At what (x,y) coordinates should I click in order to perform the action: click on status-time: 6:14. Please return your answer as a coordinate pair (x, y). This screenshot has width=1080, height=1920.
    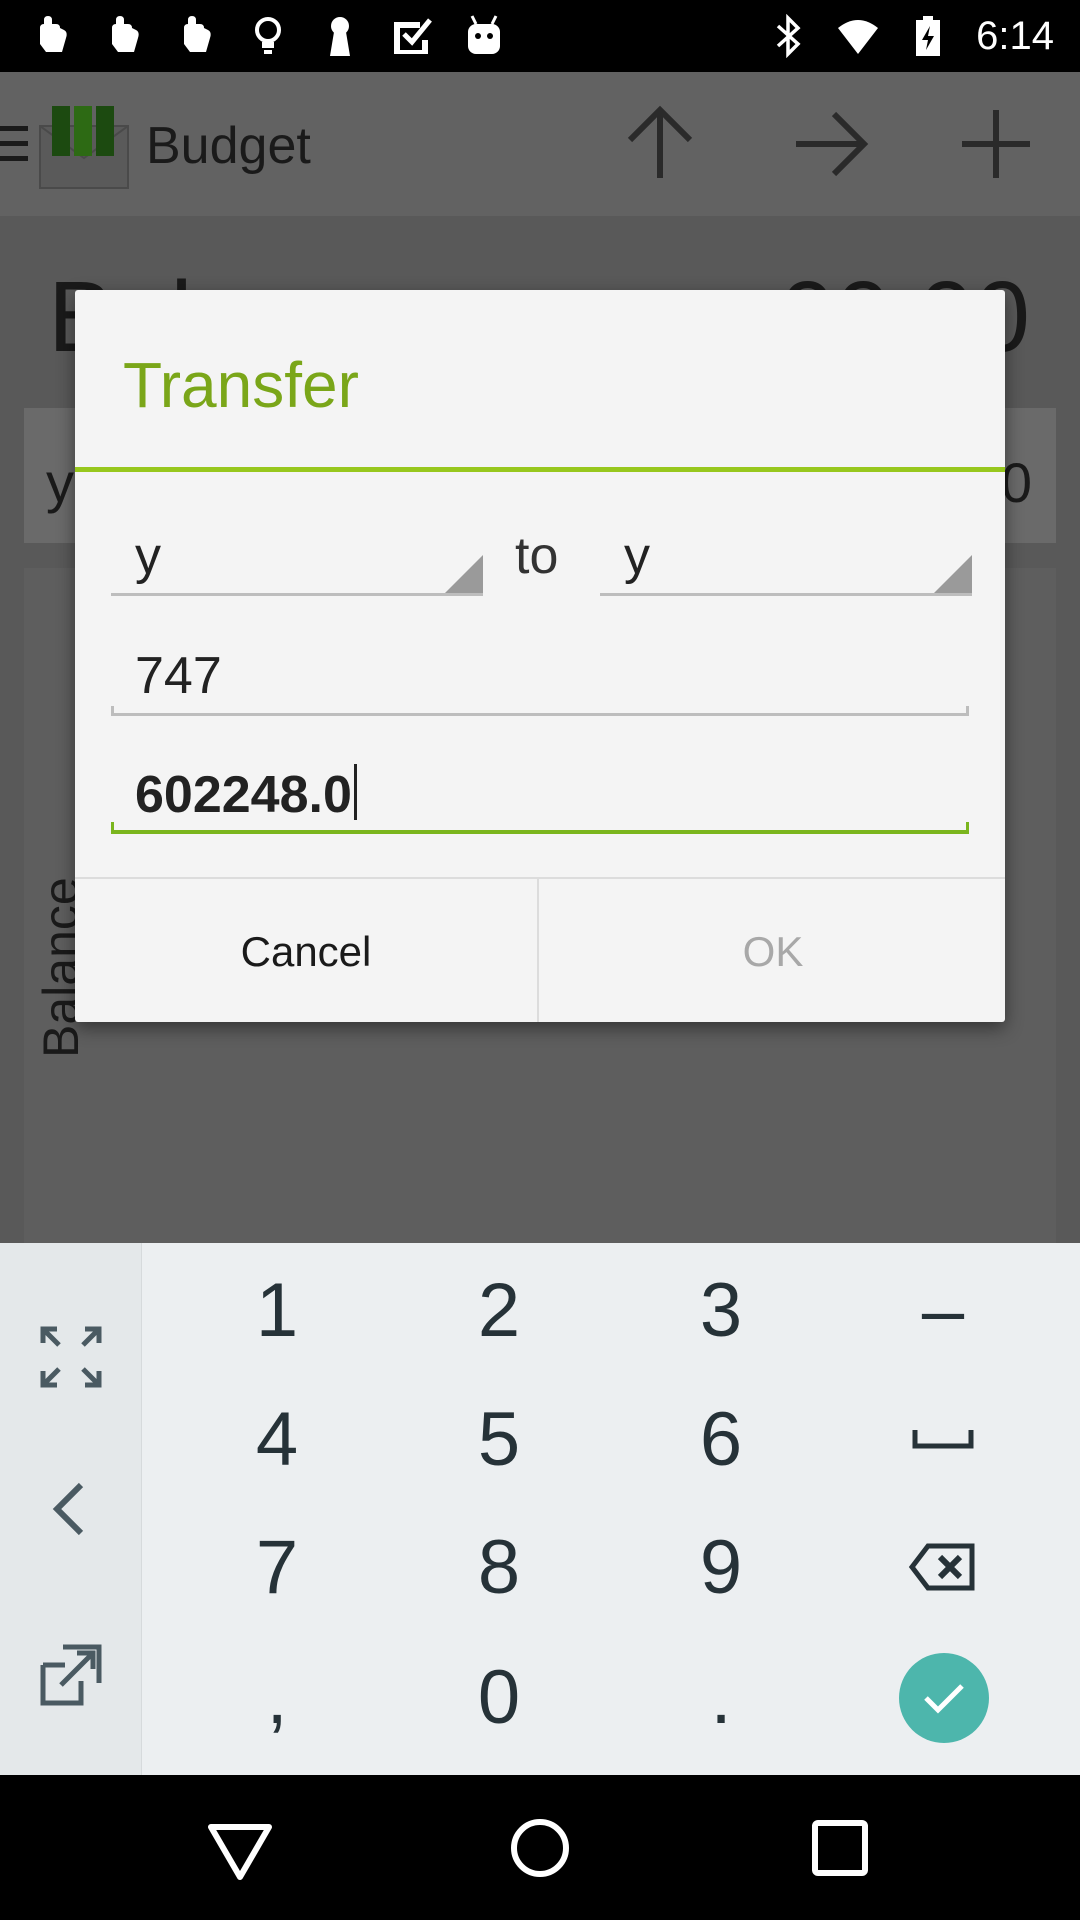
    Looking at the image, I should click on (1015, 35).